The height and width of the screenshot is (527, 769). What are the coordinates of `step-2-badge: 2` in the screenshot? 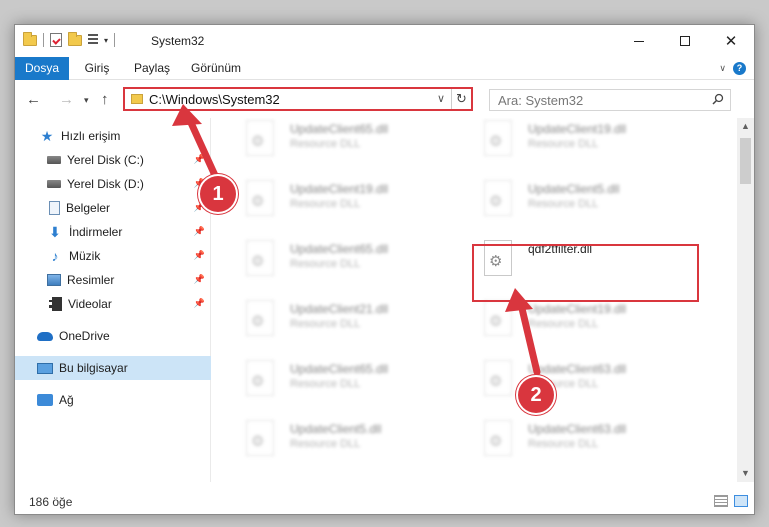 It's located at (536, 395).